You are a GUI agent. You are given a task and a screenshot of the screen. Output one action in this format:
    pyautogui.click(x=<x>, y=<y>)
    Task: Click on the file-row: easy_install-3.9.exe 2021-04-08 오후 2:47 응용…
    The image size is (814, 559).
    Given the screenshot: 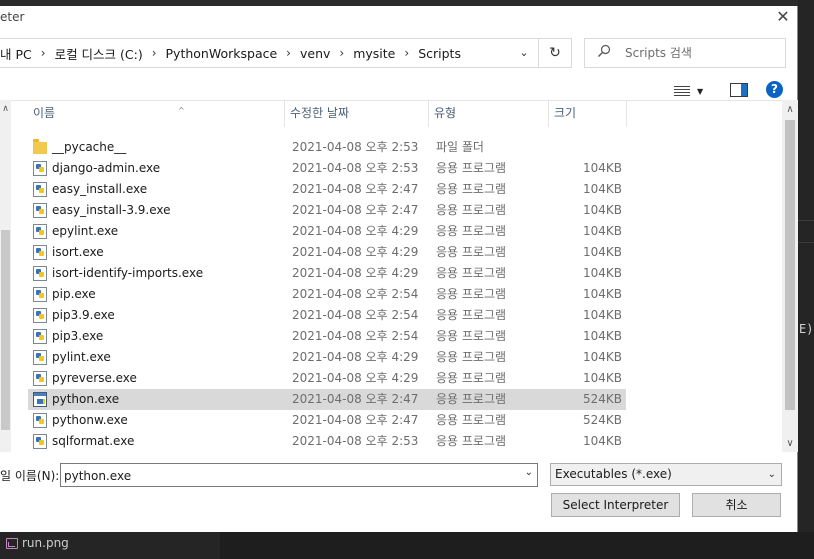 What is the action you would take?
    pyautogui.click(x=327, y=210)
    